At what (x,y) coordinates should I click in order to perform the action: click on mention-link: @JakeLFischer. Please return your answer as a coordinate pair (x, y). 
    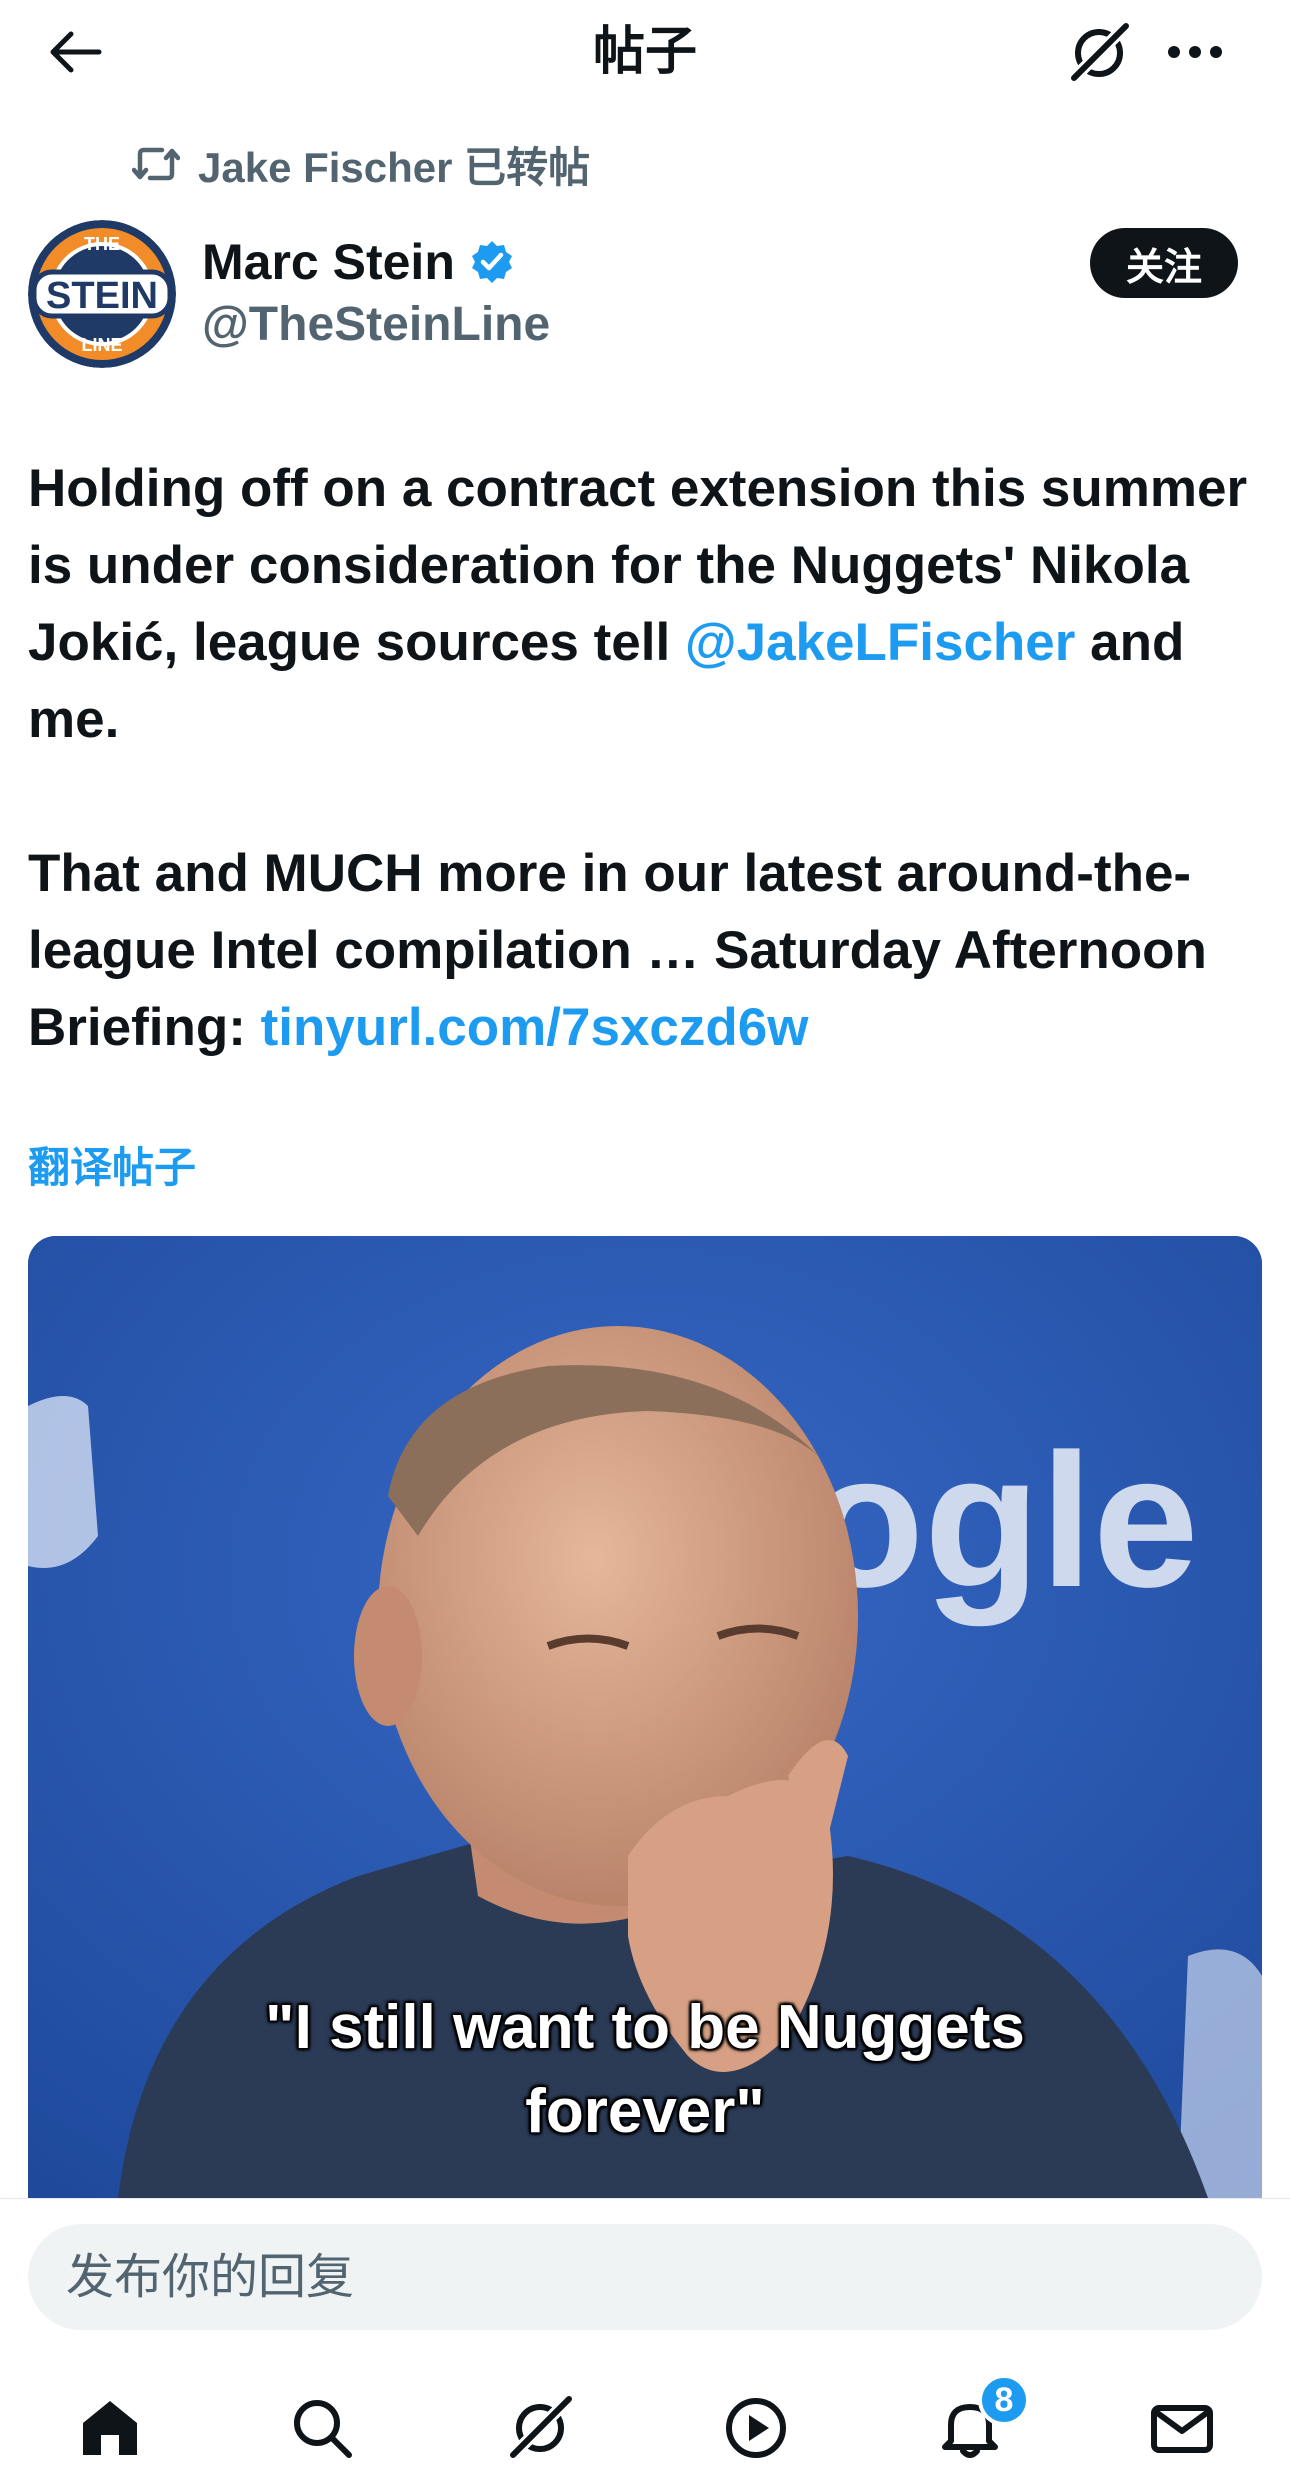
    Looking at the image, I should click on (880, 642).